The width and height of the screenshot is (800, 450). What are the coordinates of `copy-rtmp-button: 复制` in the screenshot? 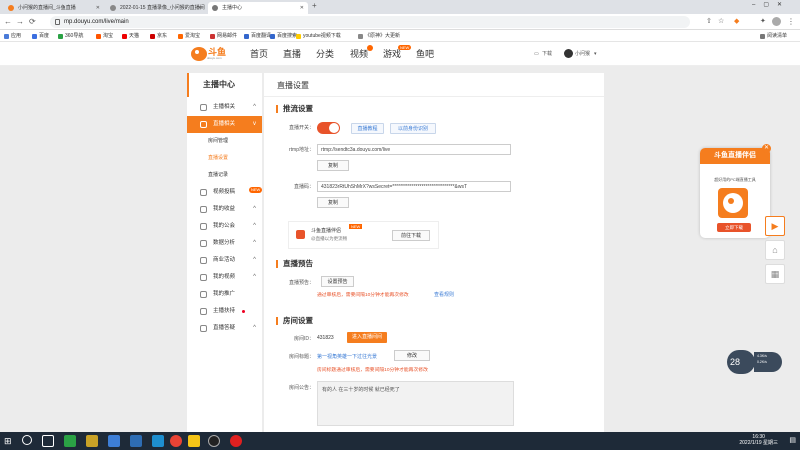 It's located at (333, 165).